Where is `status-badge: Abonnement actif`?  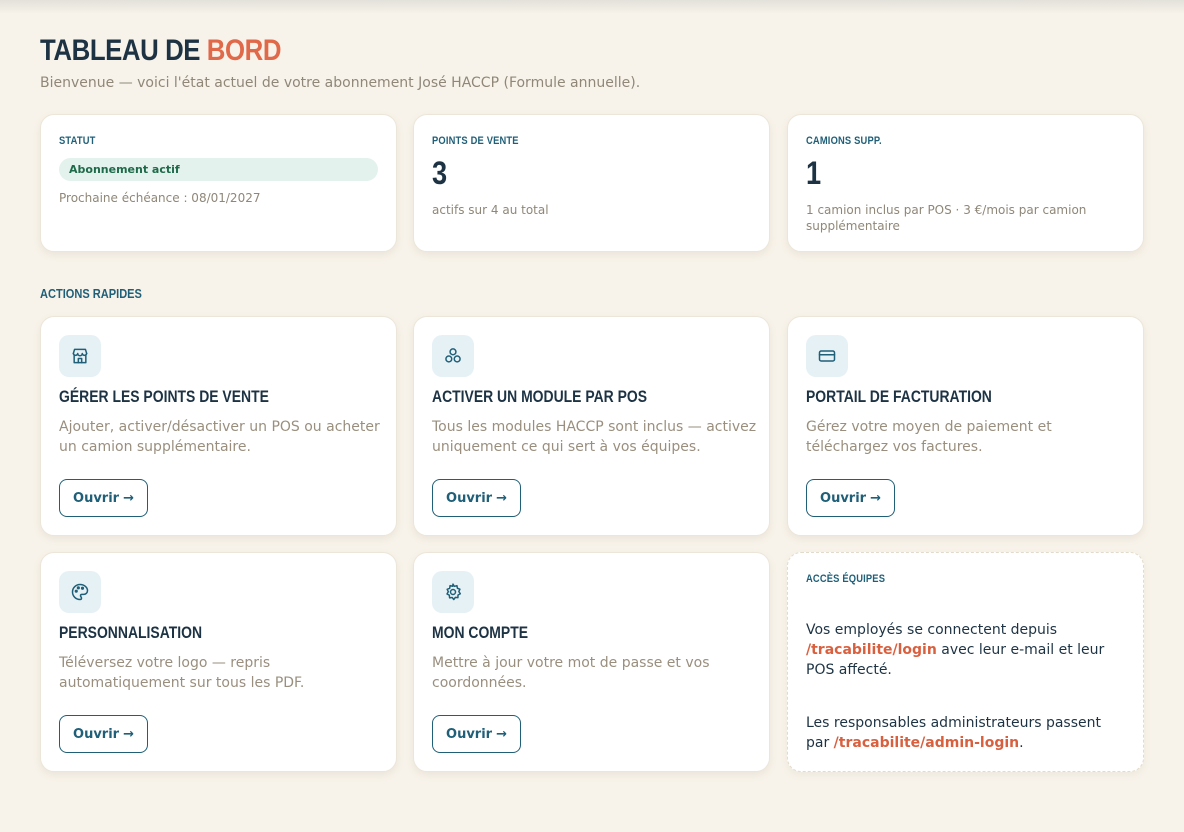 status-badge: Abonnement actif is located at coordinates (218, 169).